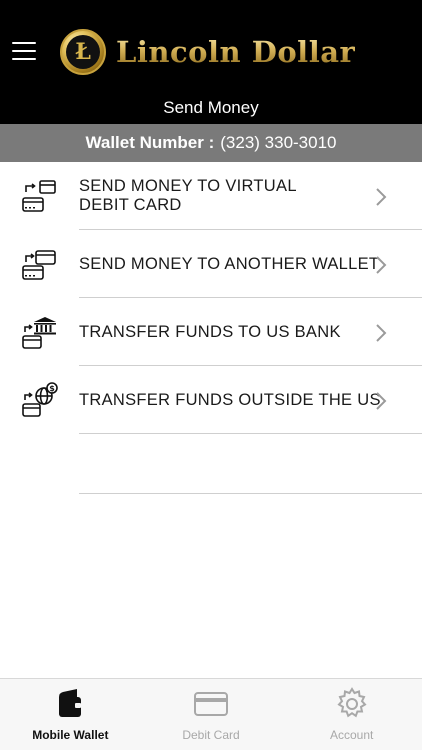 This screenshot has height=750, width=422. What do you see at coordinates (352, 702) in the screenshot?
I see `gear-icon` at bounding box center [352, 702].